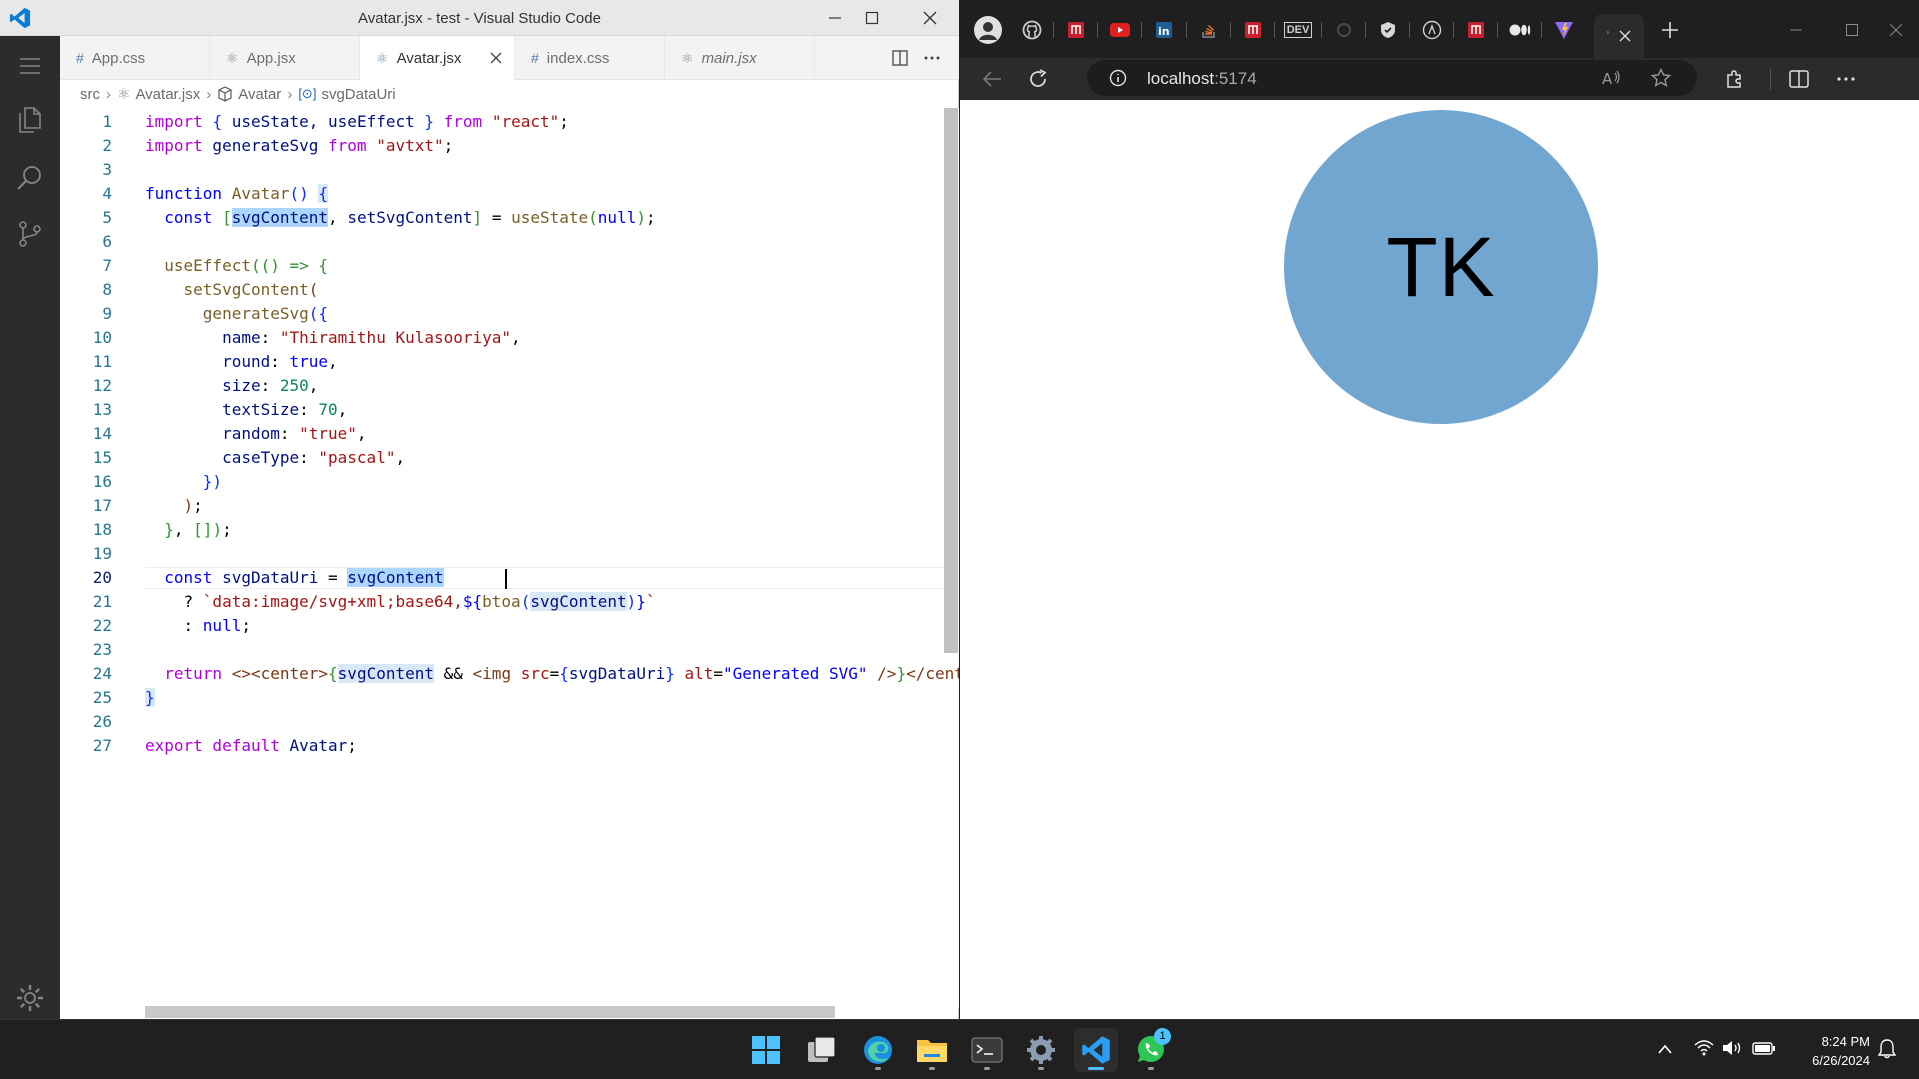 This screenshot has width=1919, height=1079. I want to click on youtube-icon, so click(1120, 30).